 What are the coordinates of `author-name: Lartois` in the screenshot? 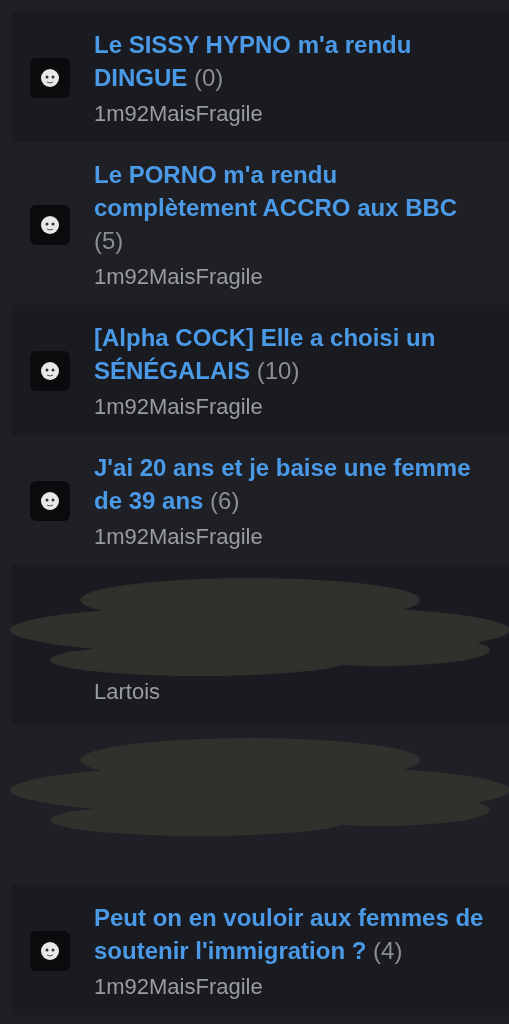 It's located at (127, 692).